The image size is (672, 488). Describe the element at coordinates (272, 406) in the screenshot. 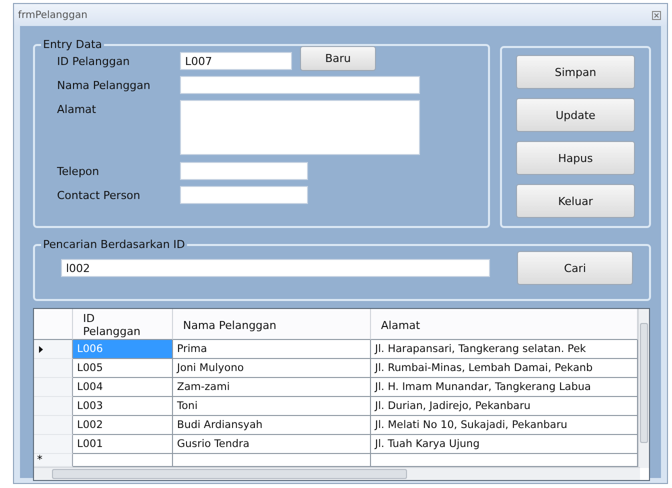

I see `table-cell: Toni` at that location.